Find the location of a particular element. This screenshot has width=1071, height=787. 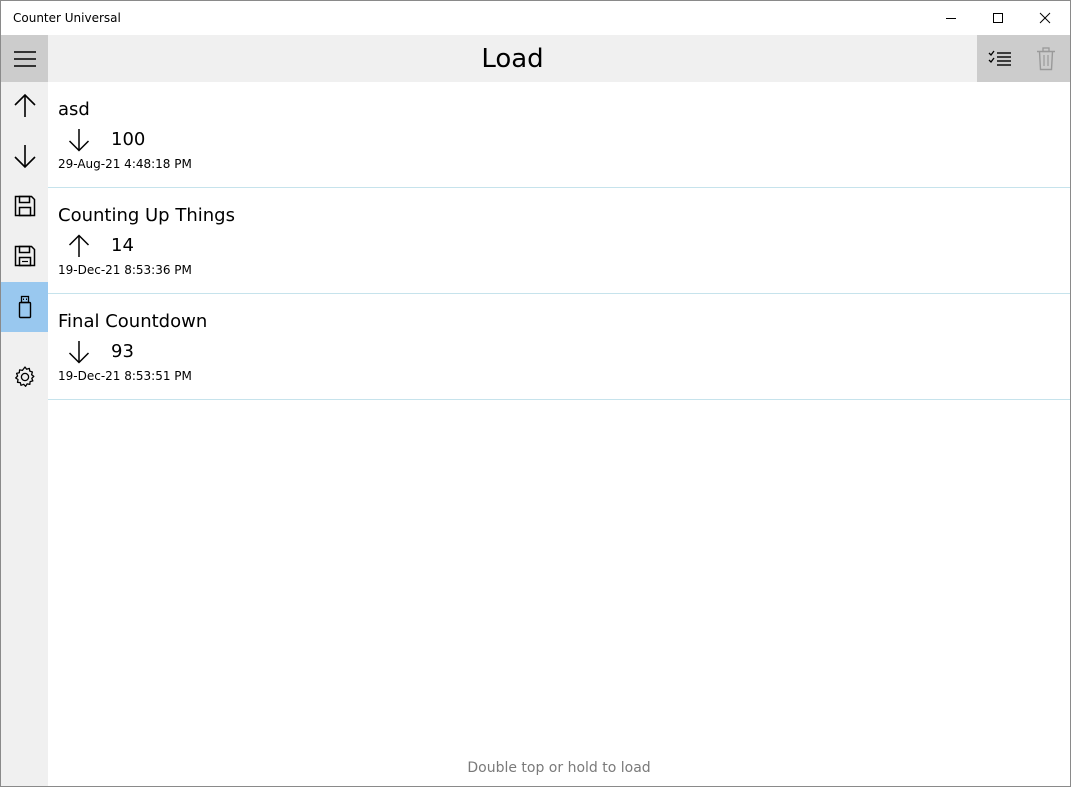

counter-value: 14 is located at coordinates (122, 245).